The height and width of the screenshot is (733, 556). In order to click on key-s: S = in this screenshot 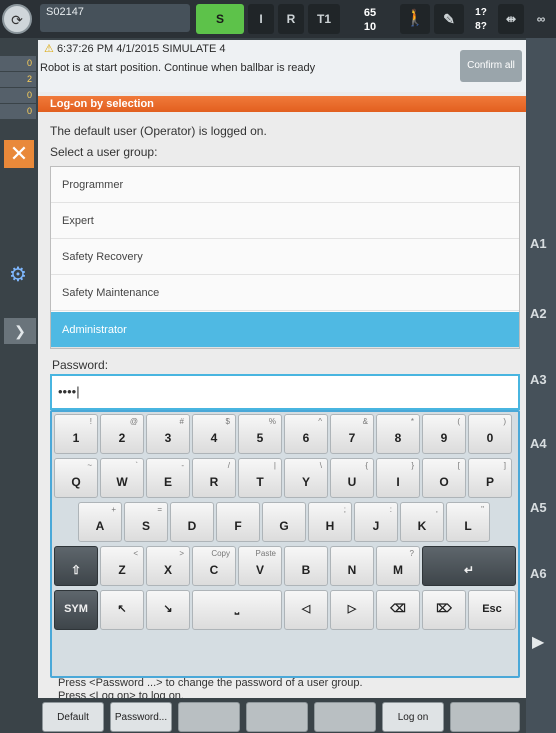, I will do `click(146, 522)`.